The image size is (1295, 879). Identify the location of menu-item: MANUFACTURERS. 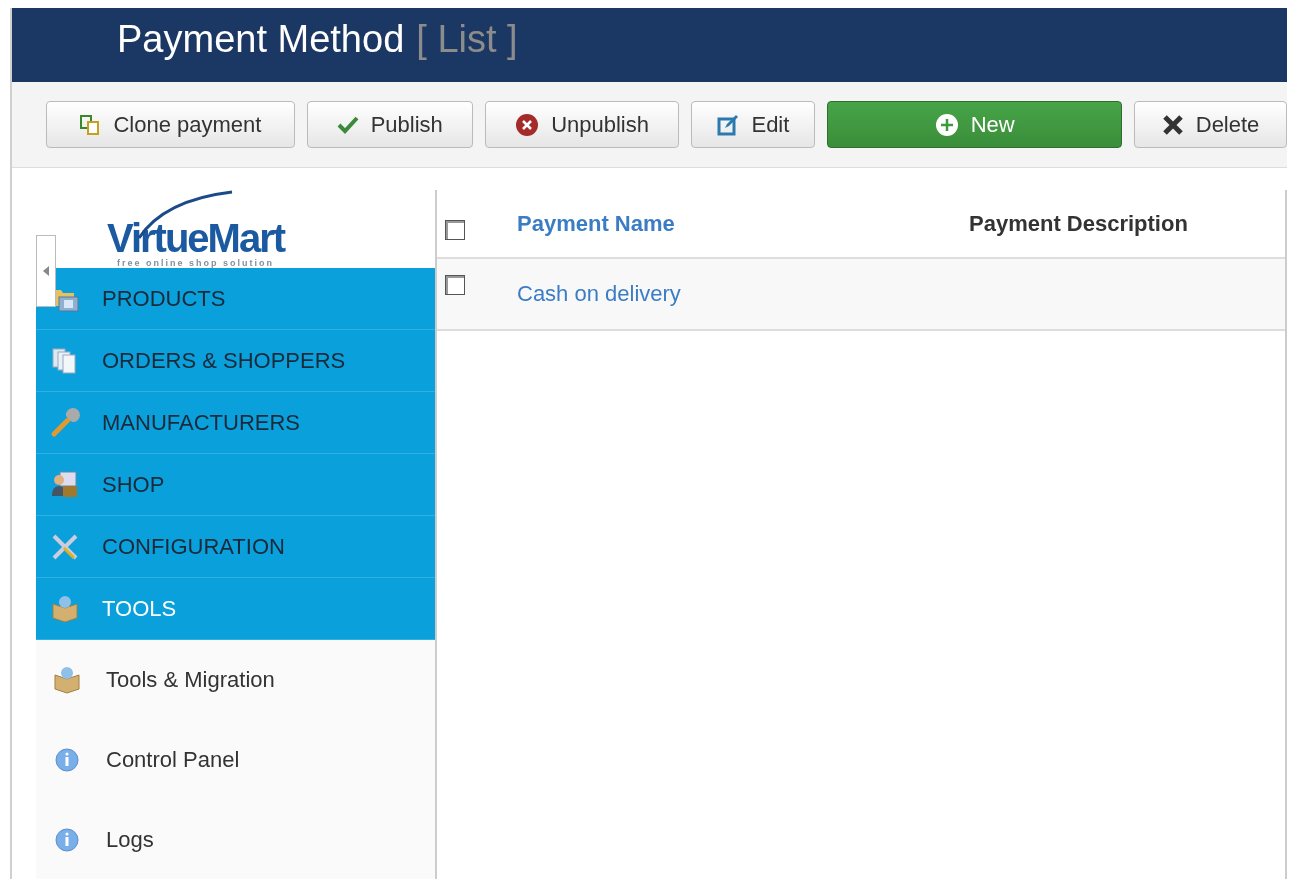
(235, 423).